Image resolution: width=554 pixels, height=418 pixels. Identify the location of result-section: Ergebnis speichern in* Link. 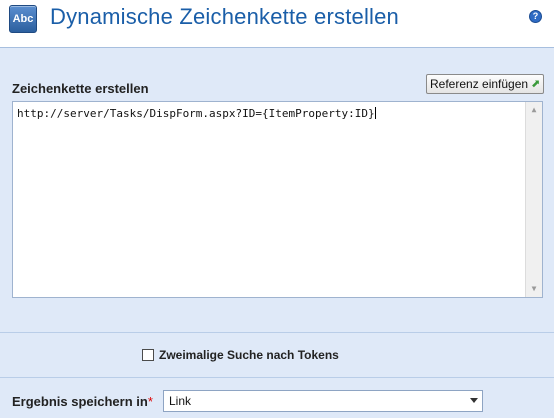
(277, 398).